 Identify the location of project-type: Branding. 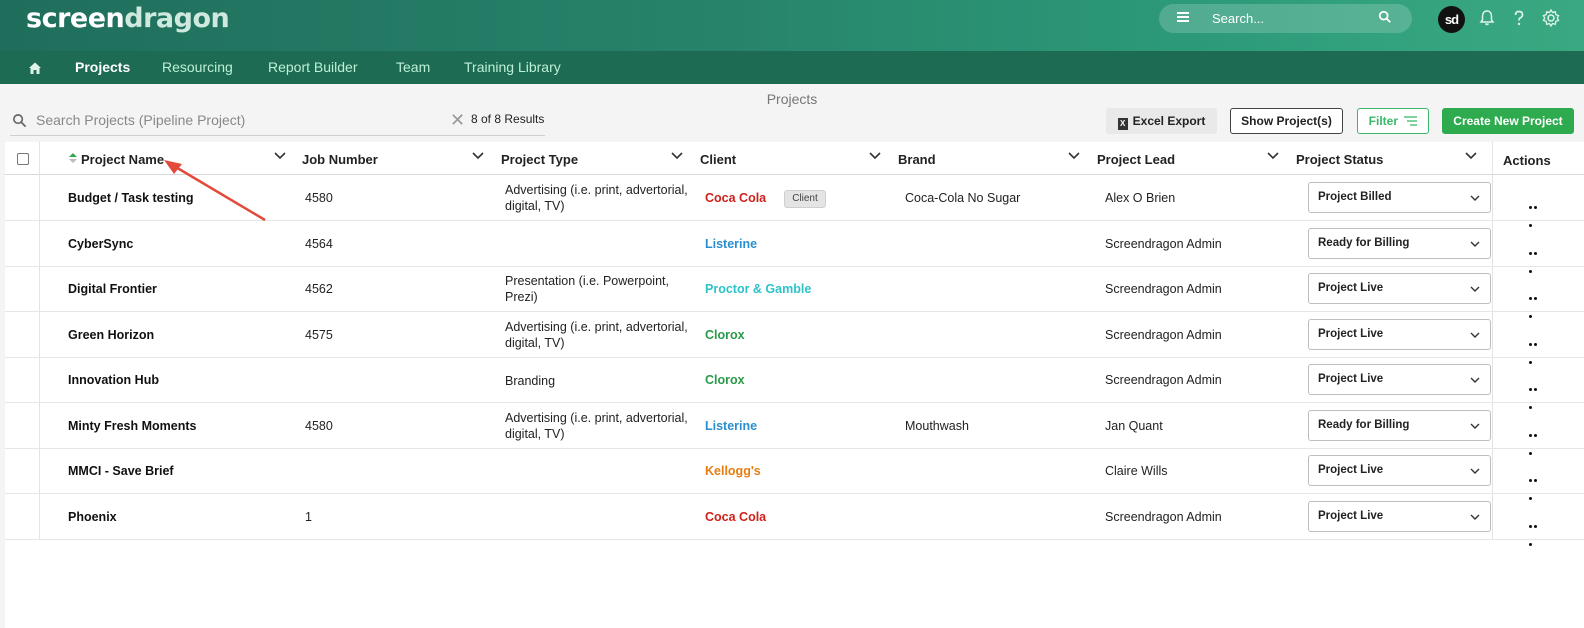
(530, 381).